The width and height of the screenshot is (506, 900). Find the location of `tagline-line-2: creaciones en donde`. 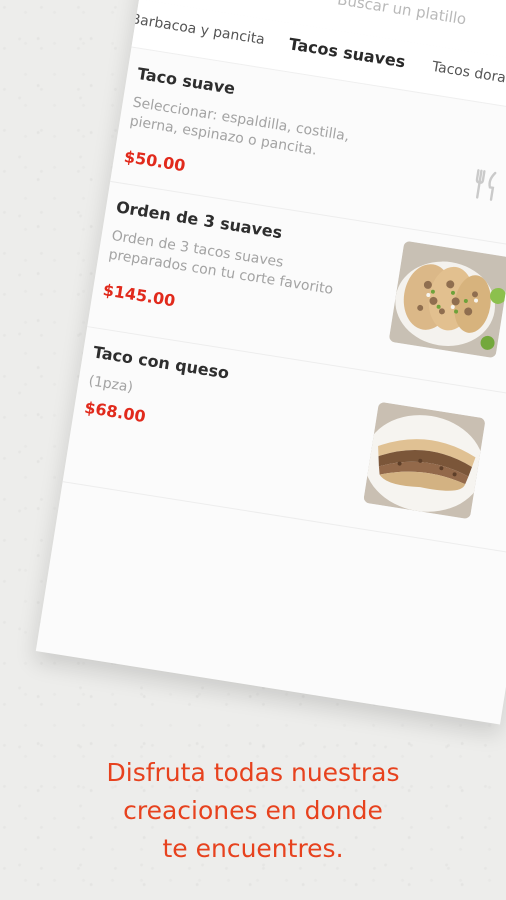

tagline-line-2: creaciones en donde is located at coordinates (253, 810).